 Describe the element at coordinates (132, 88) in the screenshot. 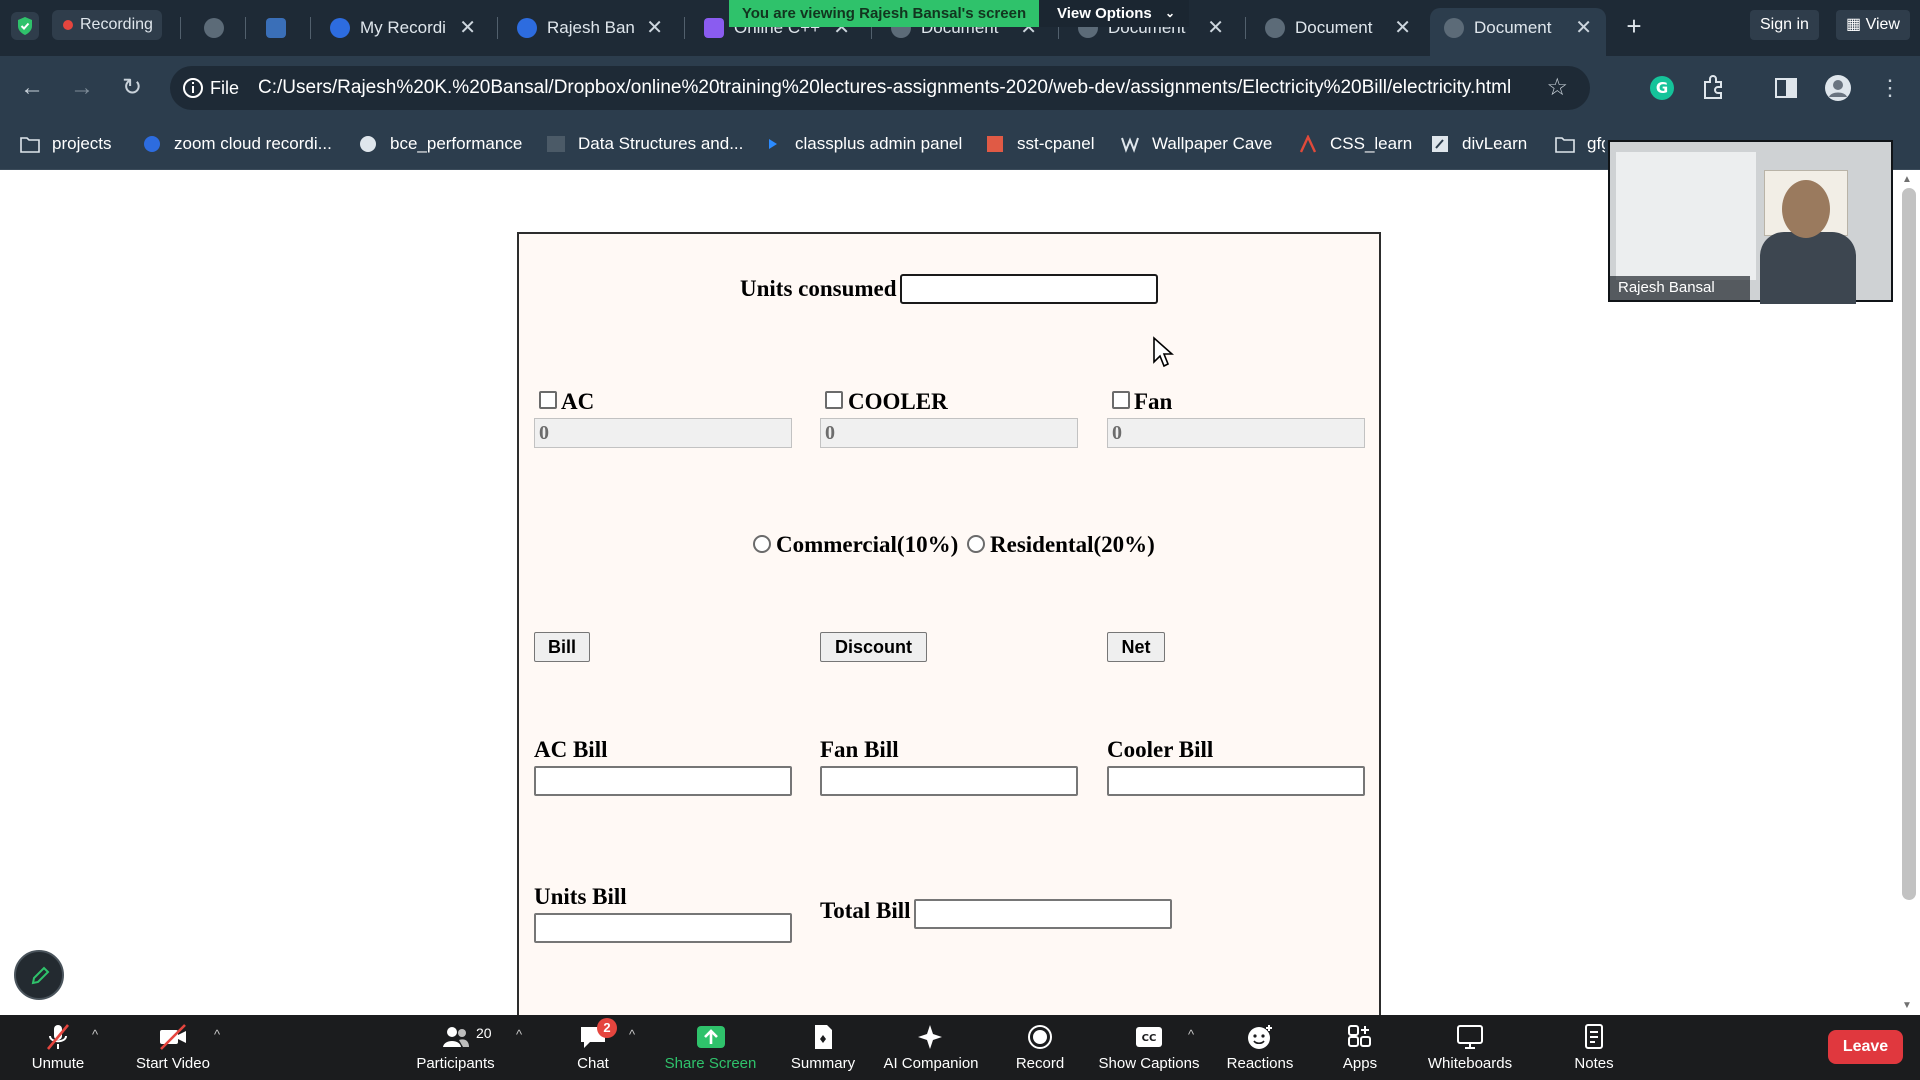

I see `reload-icon: ↻` at that location.